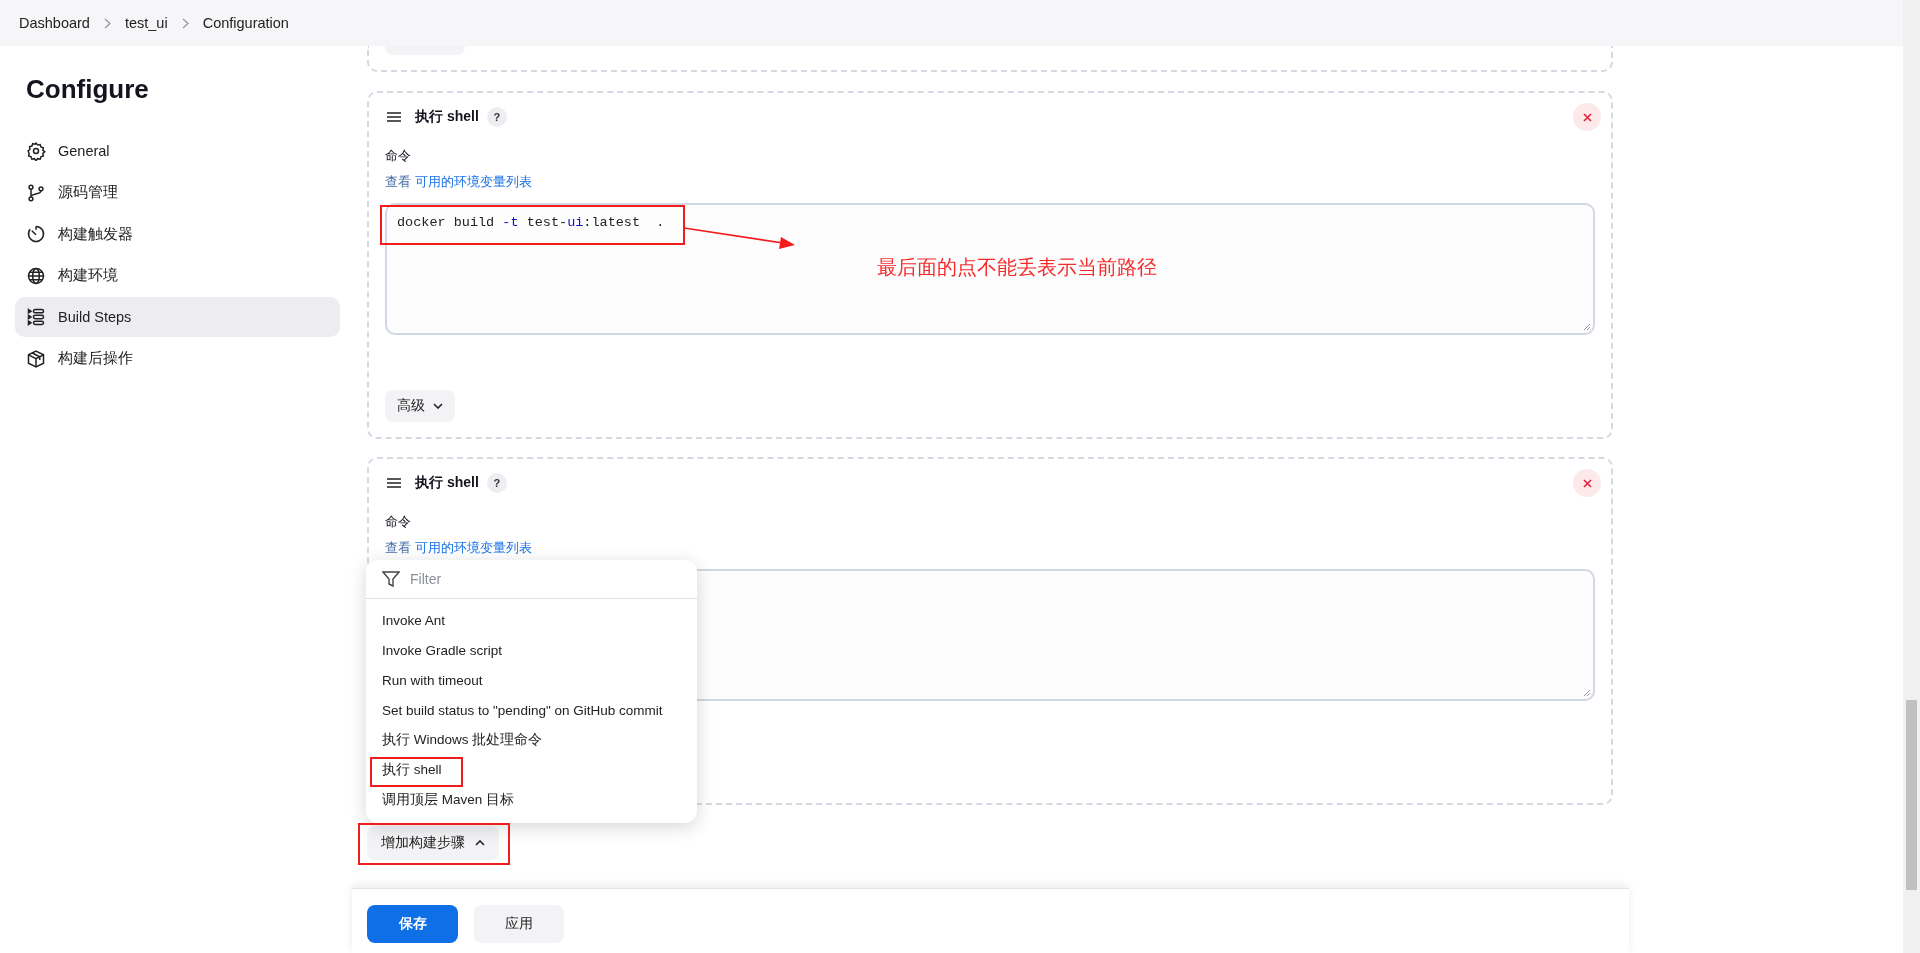 This screenshot has width=1920, height=953. What do you see at coordinates (391, 579) in the screenshot?
I see `filter-icon` at bounding box center [391, 579].